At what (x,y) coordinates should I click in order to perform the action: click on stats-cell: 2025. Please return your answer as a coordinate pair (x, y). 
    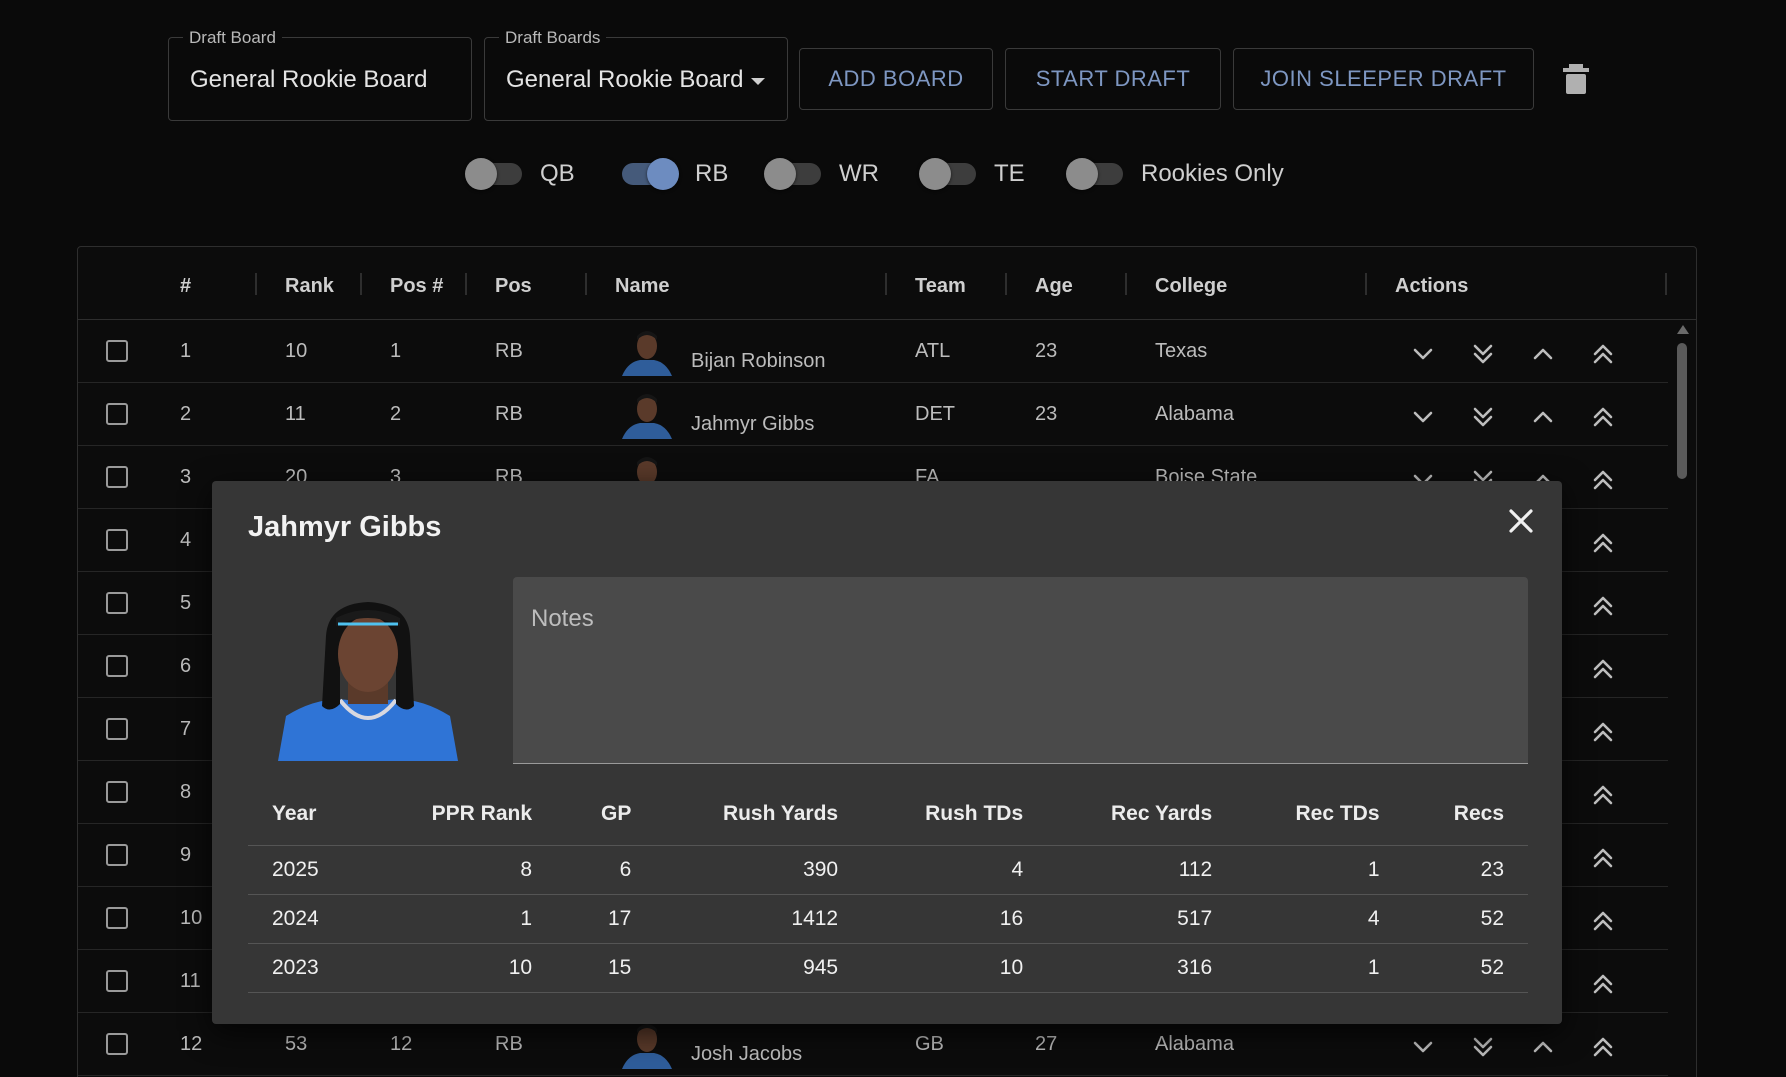
    Looking at the image, I should click on (308, 870).